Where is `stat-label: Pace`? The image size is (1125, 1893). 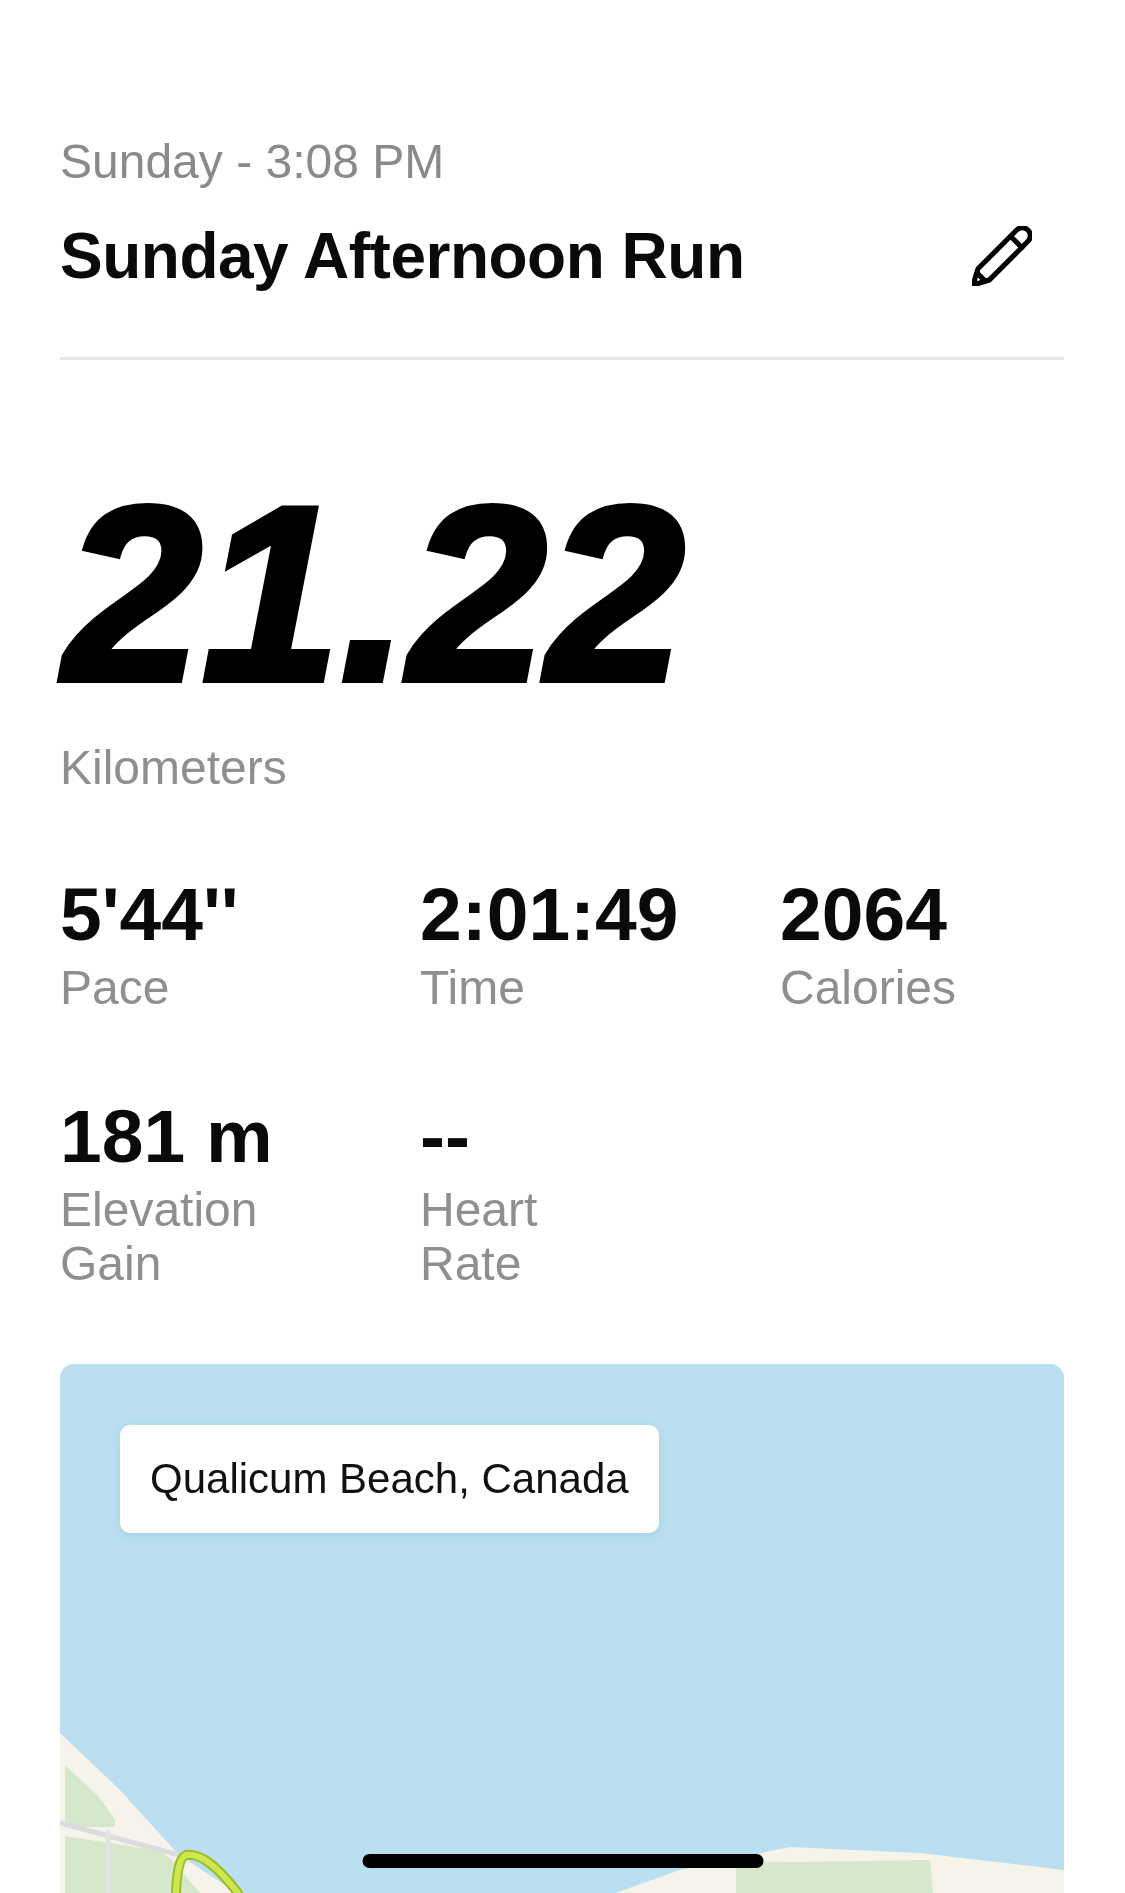 stat-label: Pace is located at coordinates (115, 988).